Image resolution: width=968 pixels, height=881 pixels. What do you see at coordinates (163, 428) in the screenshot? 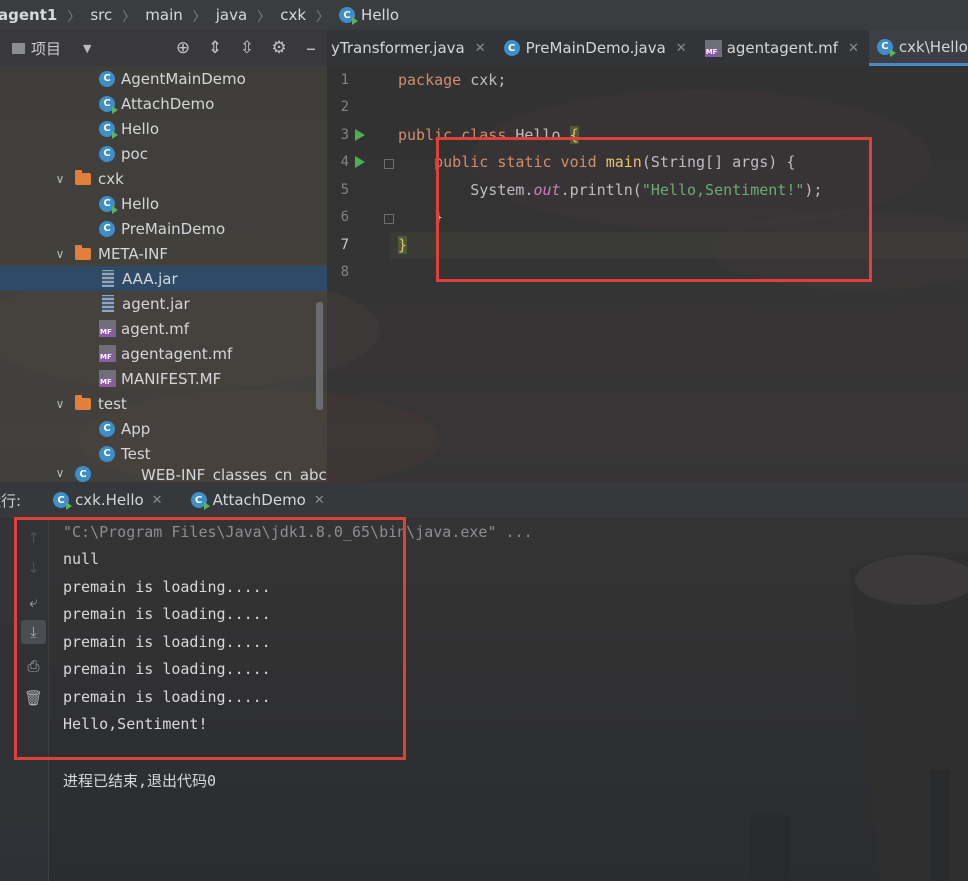
I see `tree-item-app: C App` at bounding box center [163, 428].